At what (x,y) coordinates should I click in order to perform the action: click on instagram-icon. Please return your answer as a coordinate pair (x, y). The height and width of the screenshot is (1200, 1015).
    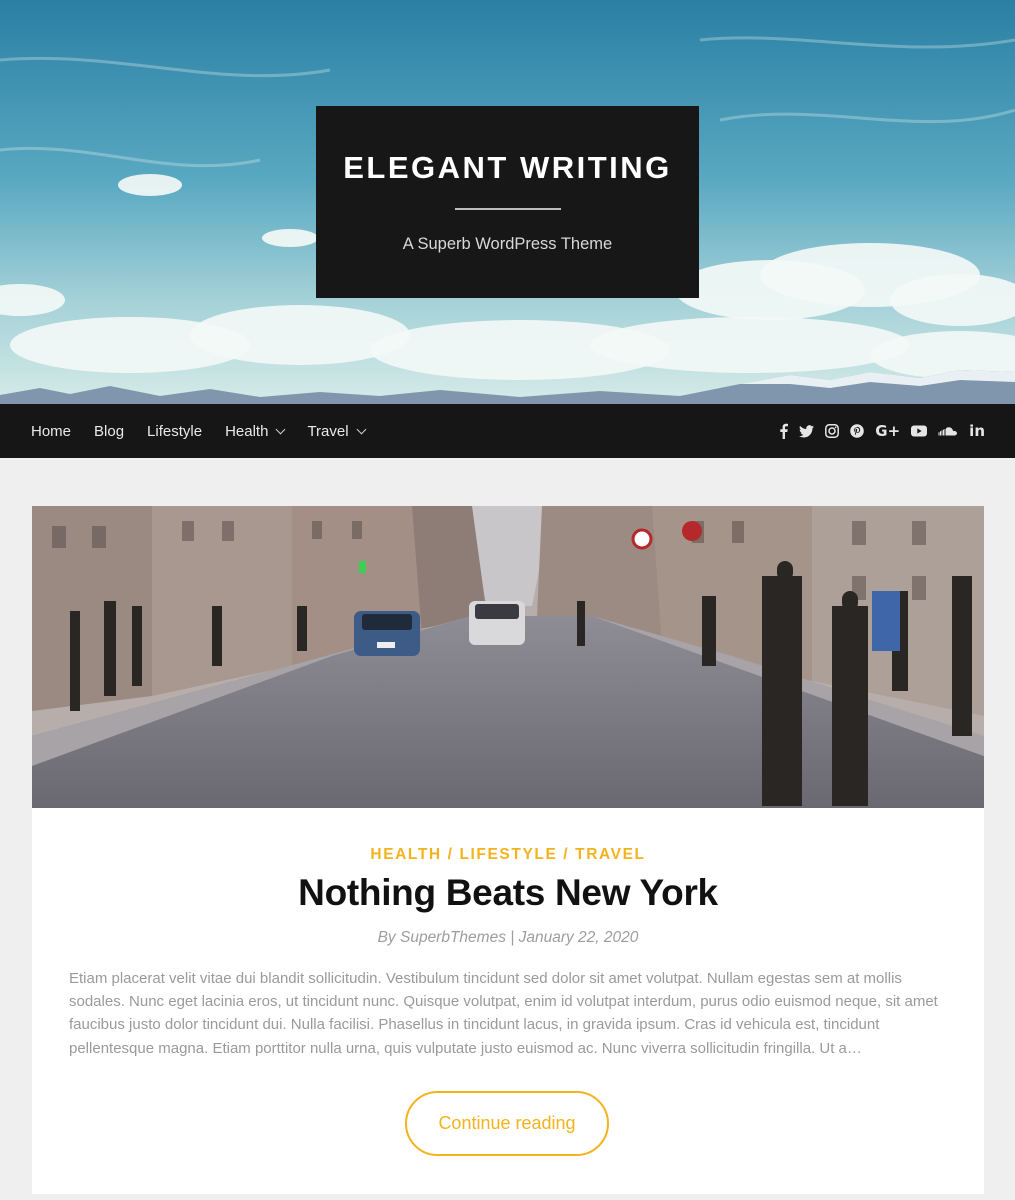
    Looking at the image, I should click on (832, 431).